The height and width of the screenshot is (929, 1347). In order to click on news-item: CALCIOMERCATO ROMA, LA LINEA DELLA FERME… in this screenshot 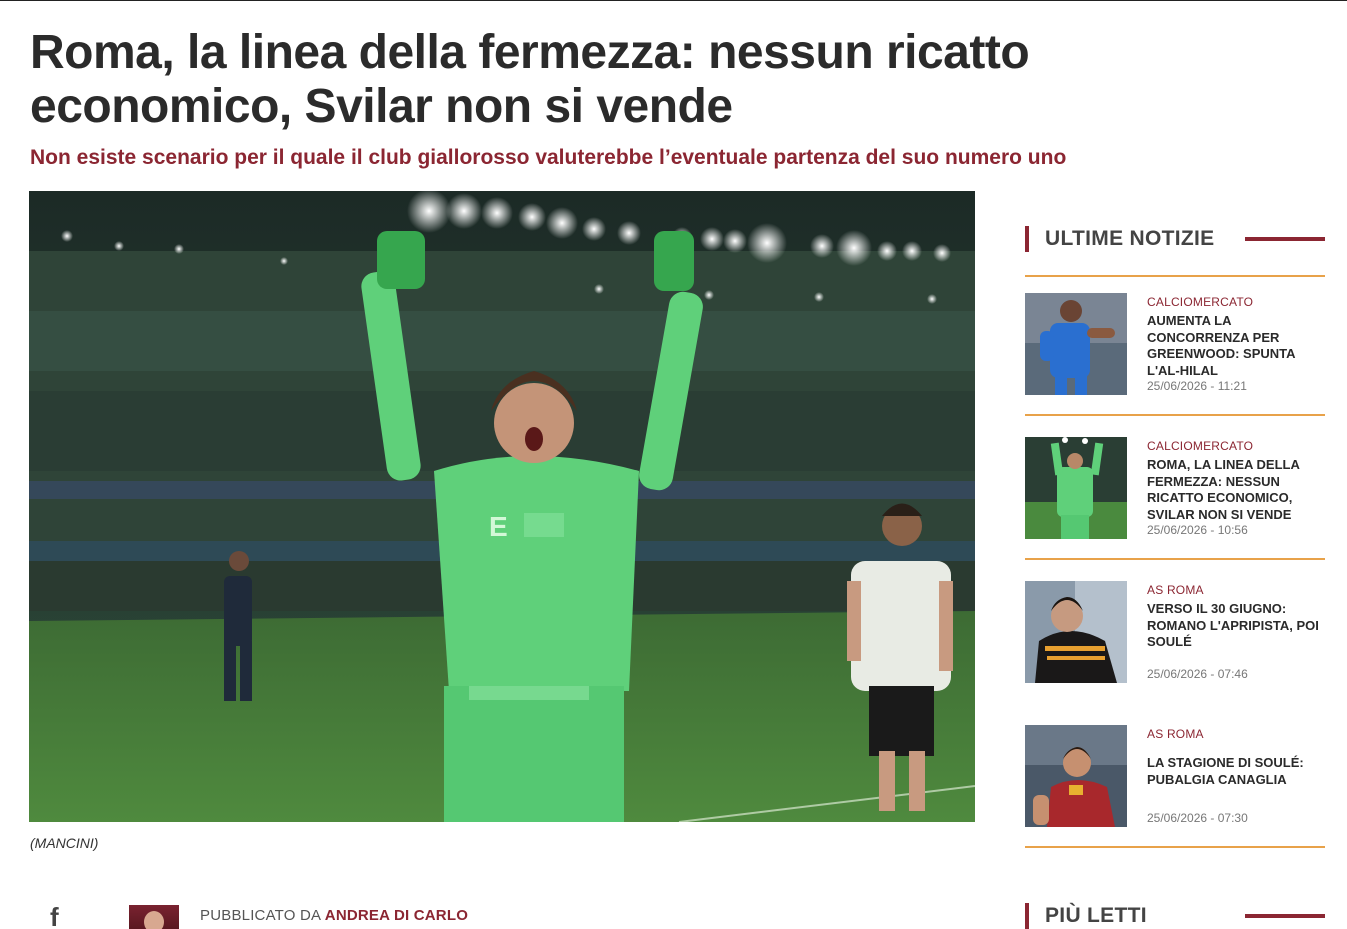, I will do `click(1175, 489)`.